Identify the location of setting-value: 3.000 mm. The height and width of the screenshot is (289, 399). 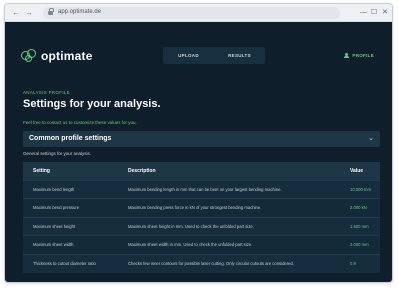
(360, 244).